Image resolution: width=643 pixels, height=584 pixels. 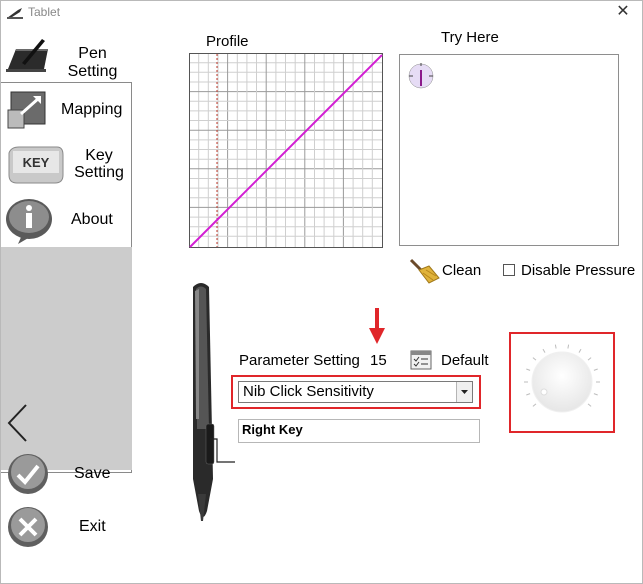 I want to click on close-circle-icon, so click(x=28, y=527).